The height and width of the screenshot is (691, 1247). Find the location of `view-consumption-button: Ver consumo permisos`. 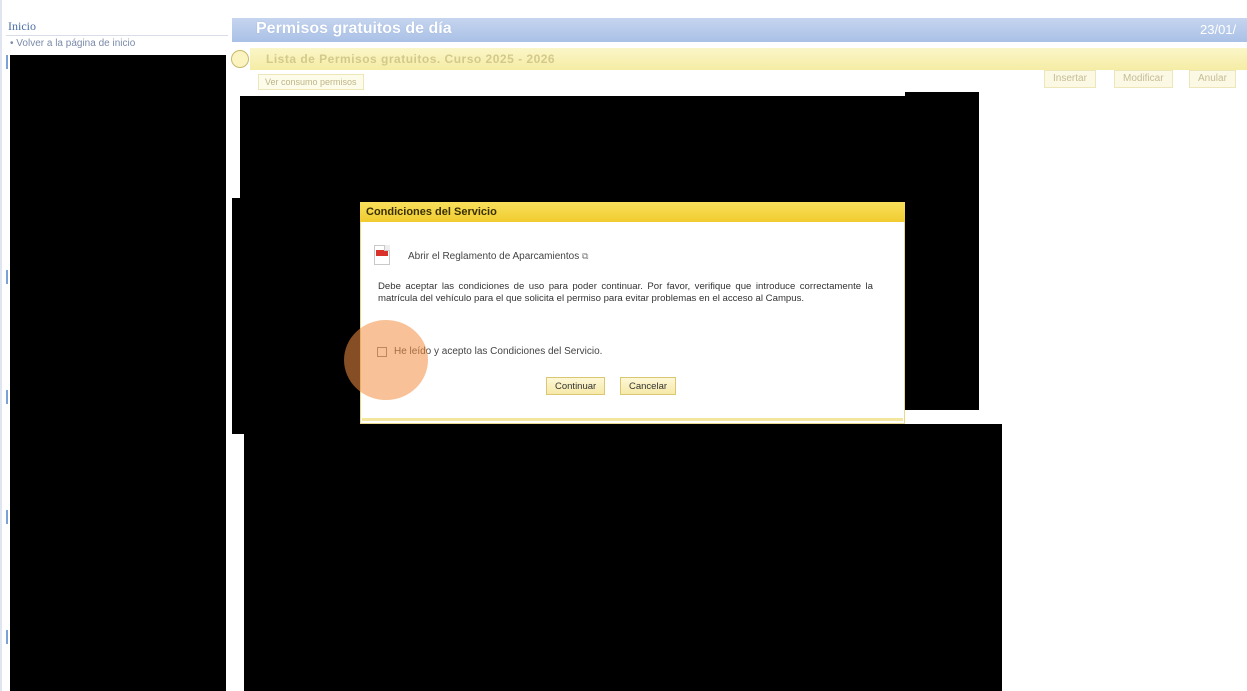

view-consumption-button: Ver consumo permisos is located at coordinates (311, 82).